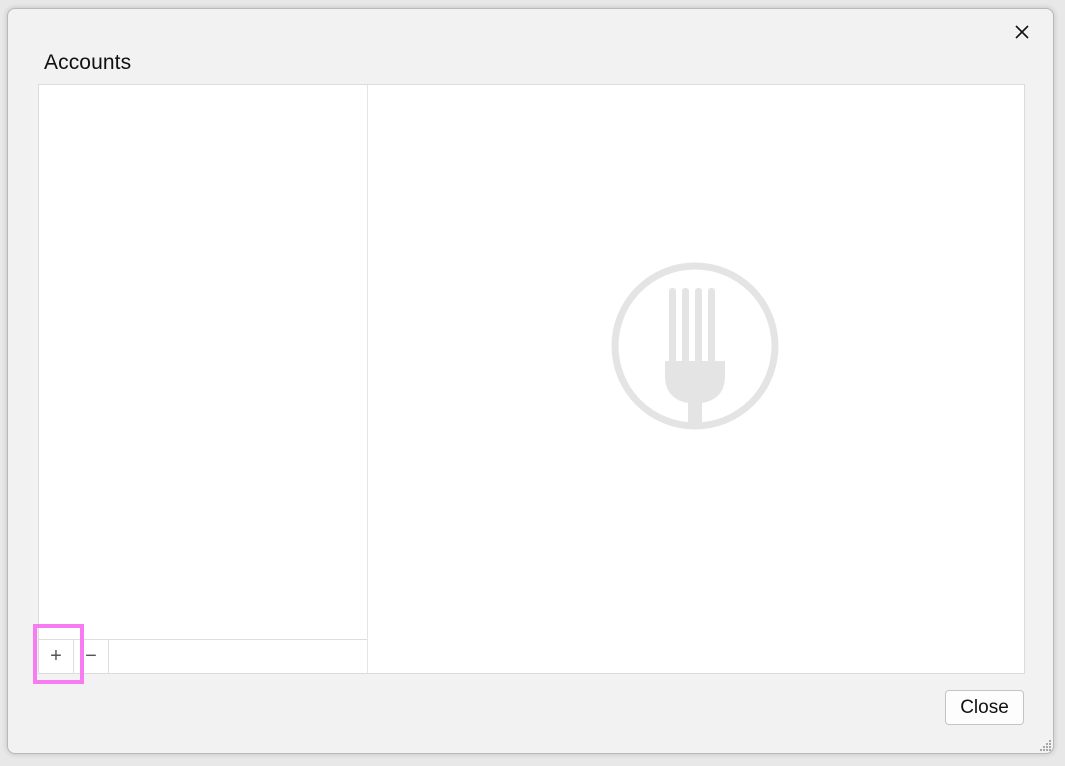 The height and width of the screenshot is (766, 1065). Describe the element at coordinates (695, 346) in the screenshot. I see `fork-icon` at that location.